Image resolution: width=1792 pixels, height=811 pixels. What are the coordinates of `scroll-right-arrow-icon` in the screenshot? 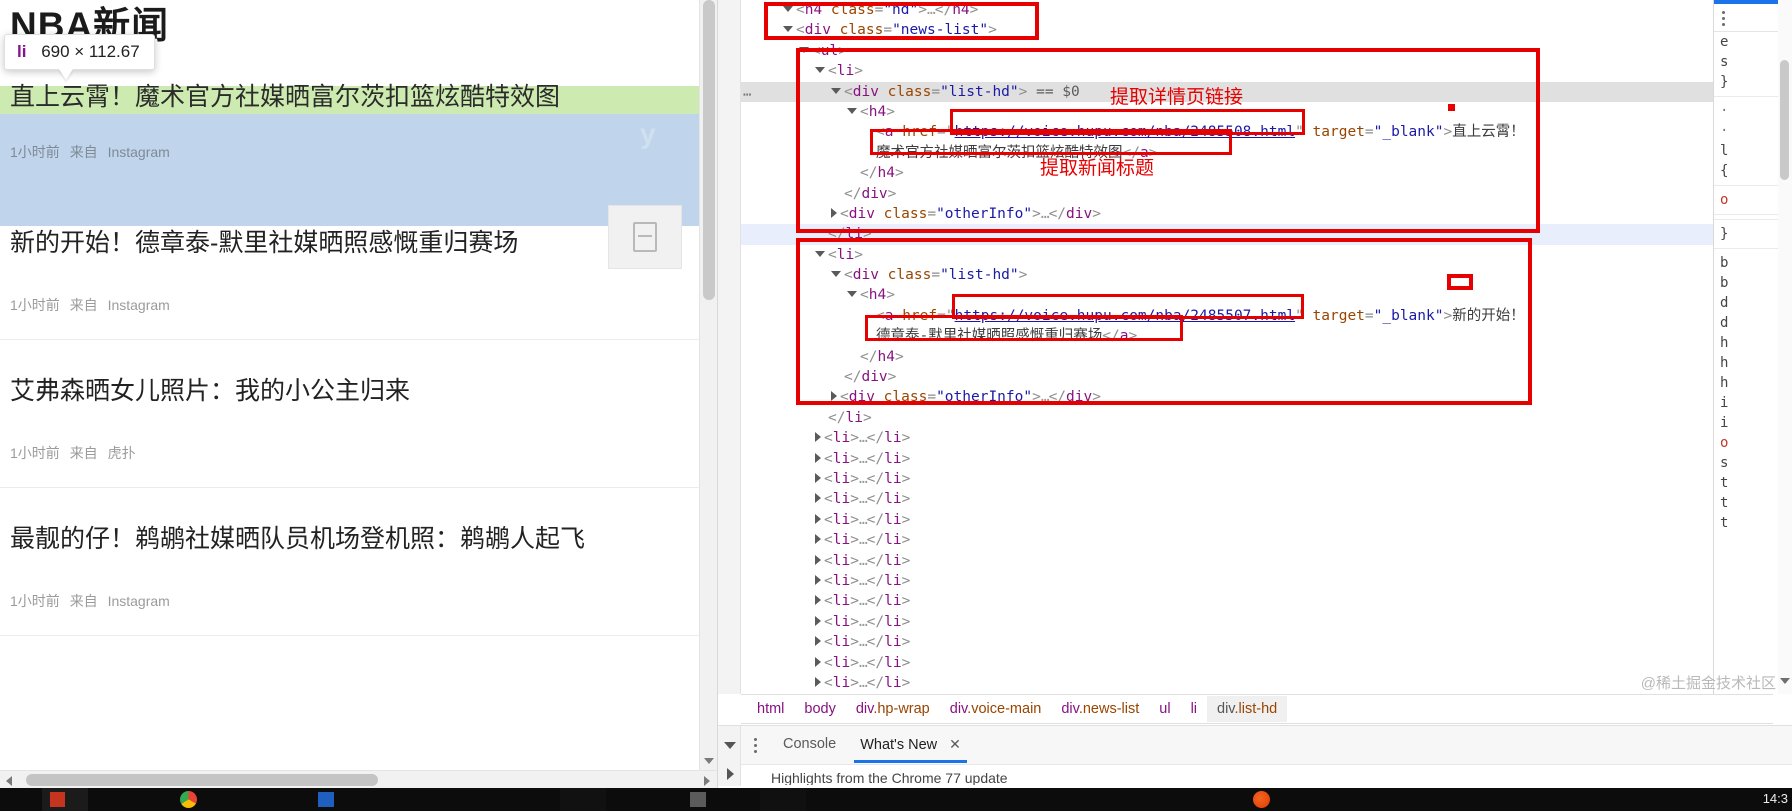 It's located at (707, 781).